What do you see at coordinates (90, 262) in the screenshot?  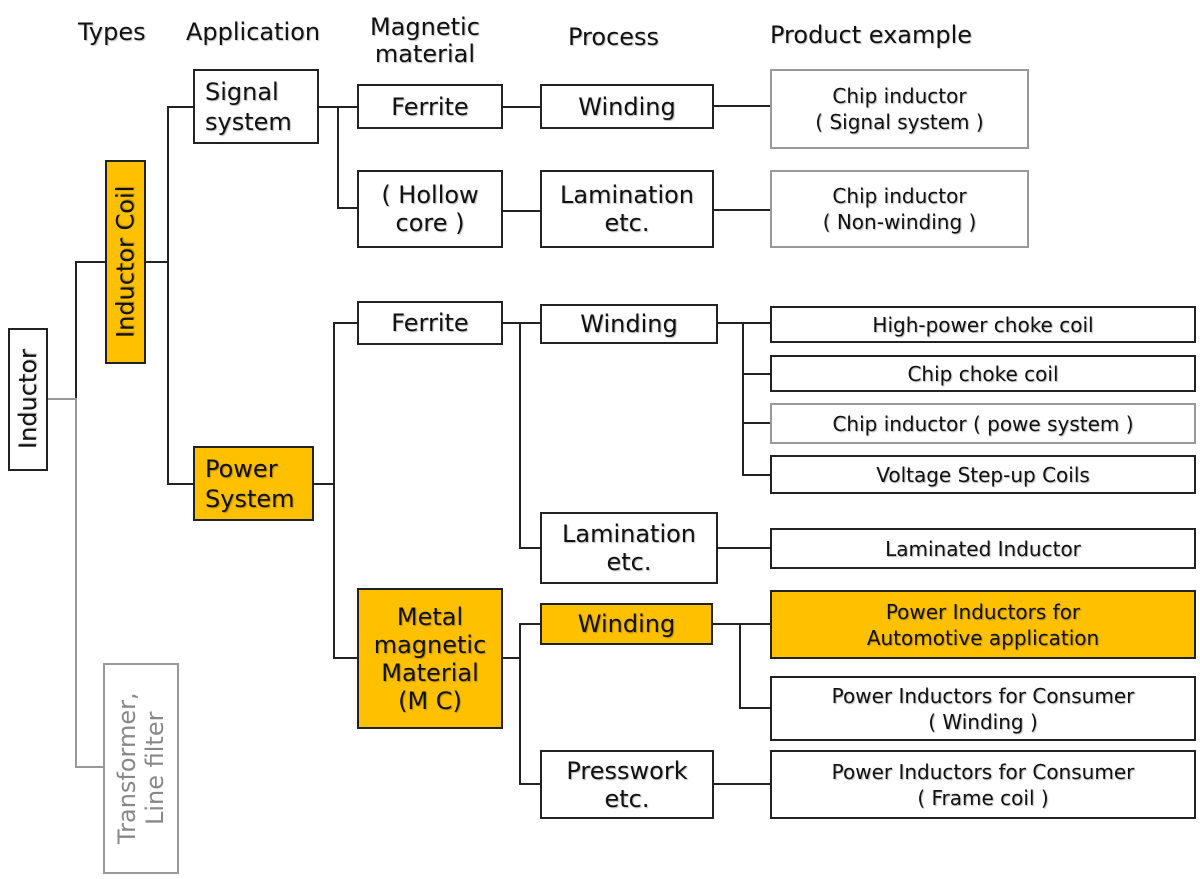 I see `connector-coil-left` at bounding box center [90, 262].